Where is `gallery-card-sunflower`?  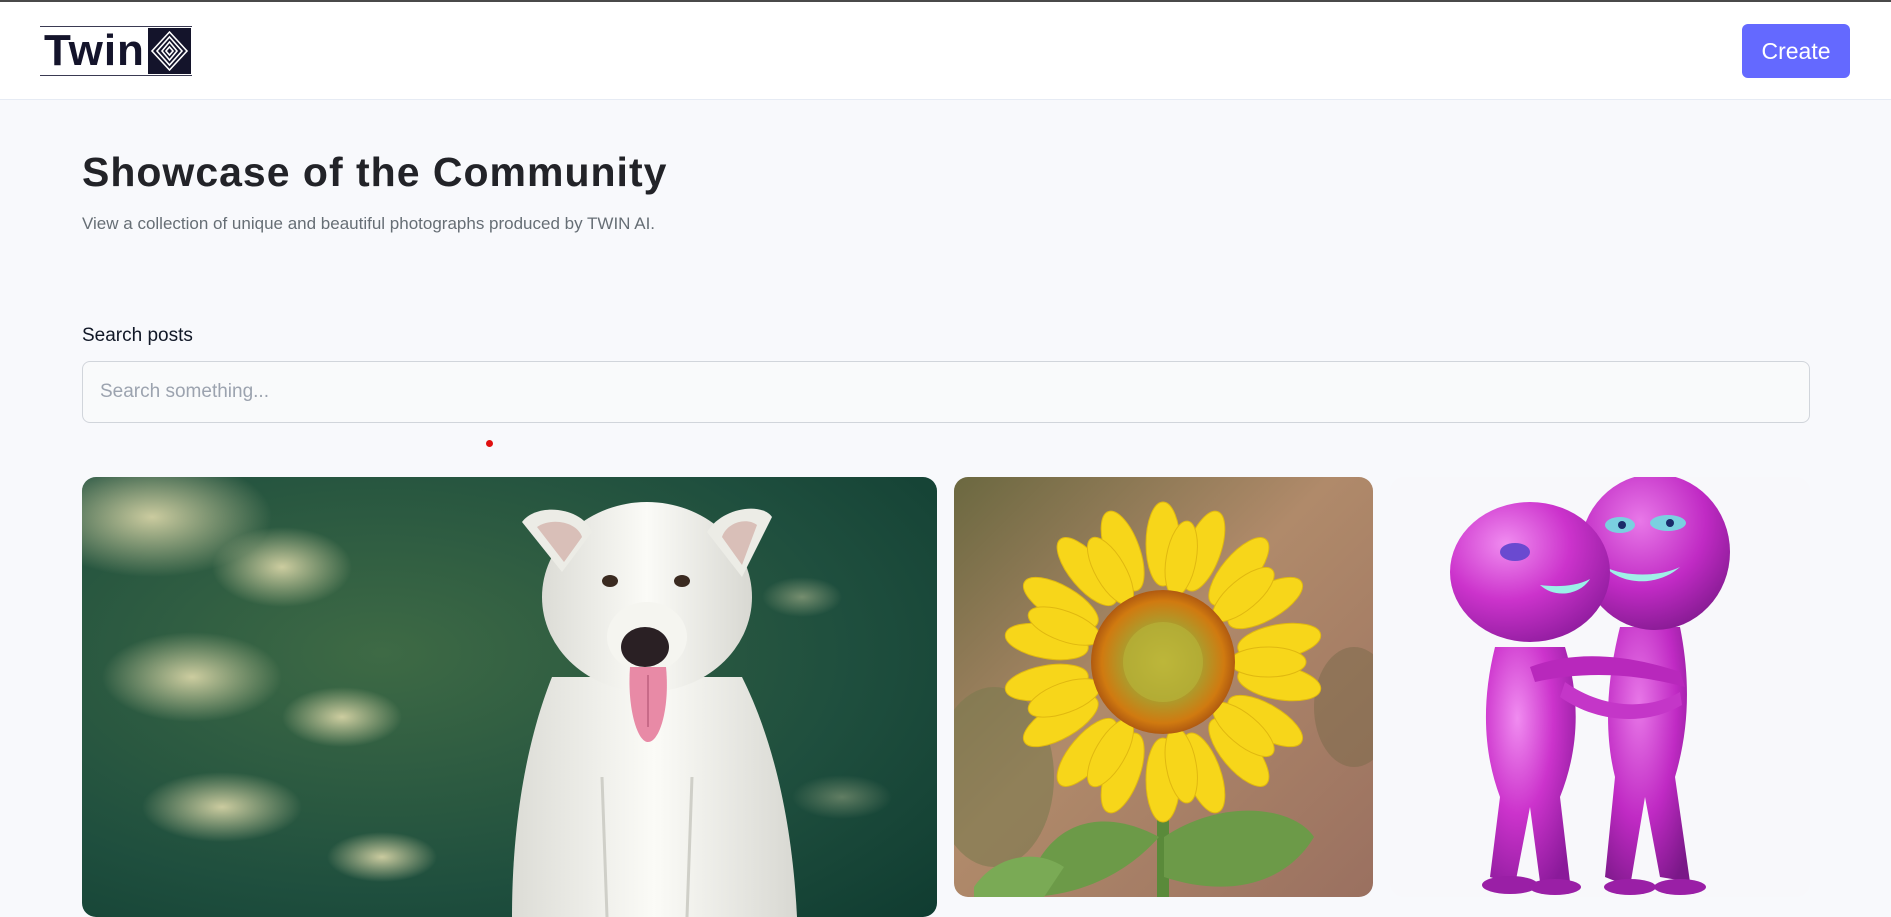 gallery-card-sunflower is located at coordinates (1163, 687).